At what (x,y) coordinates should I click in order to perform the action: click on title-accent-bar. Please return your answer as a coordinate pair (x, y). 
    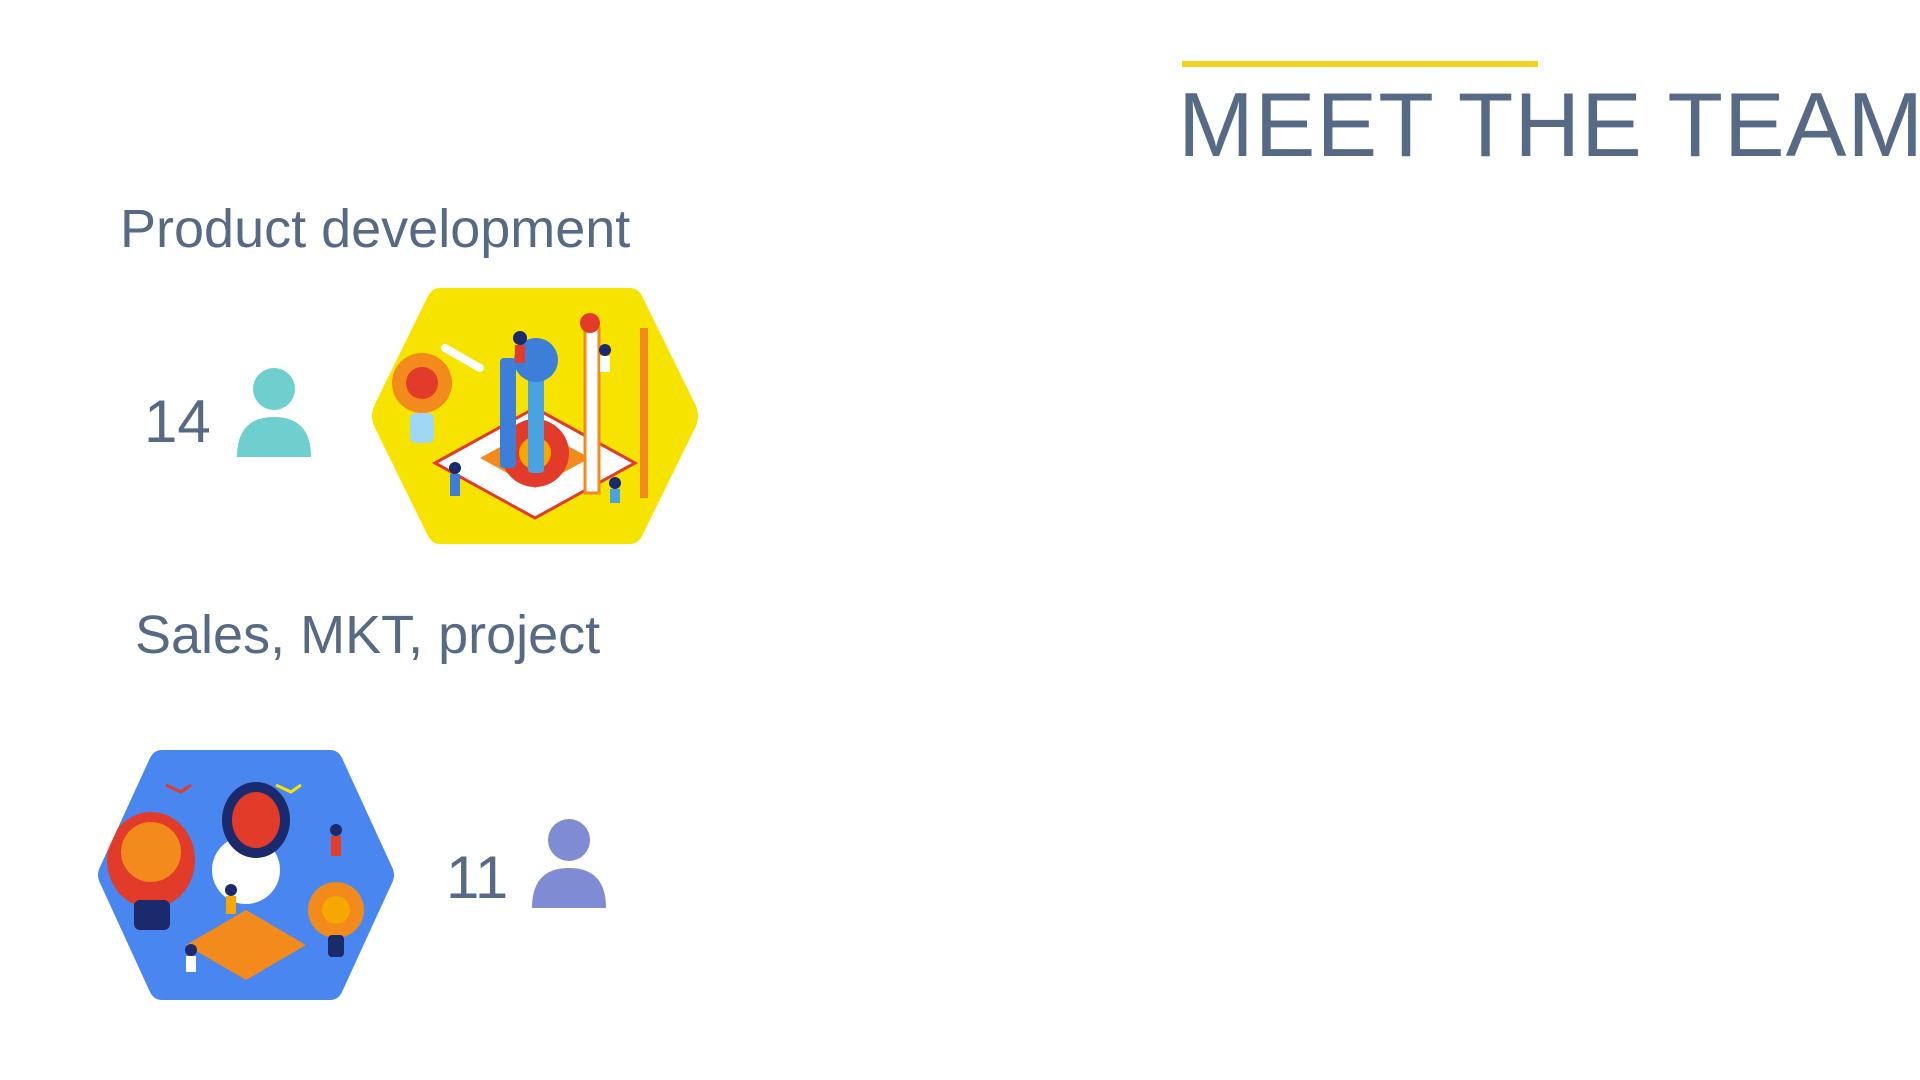
    Looking at the image, I should click on (1360, 64).